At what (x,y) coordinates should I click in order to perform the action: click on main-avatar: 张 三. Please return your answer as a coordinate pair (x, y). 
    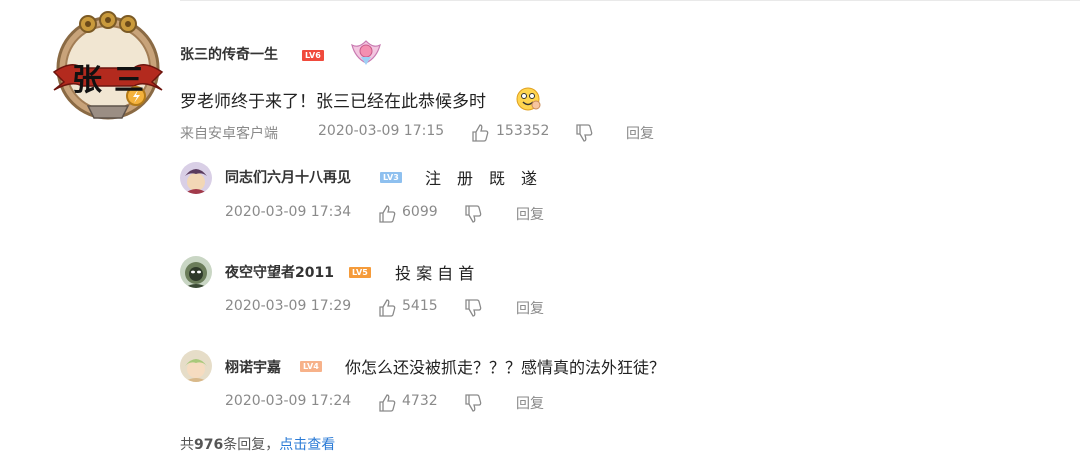
    Looking at the image, I should click on (108, 66).